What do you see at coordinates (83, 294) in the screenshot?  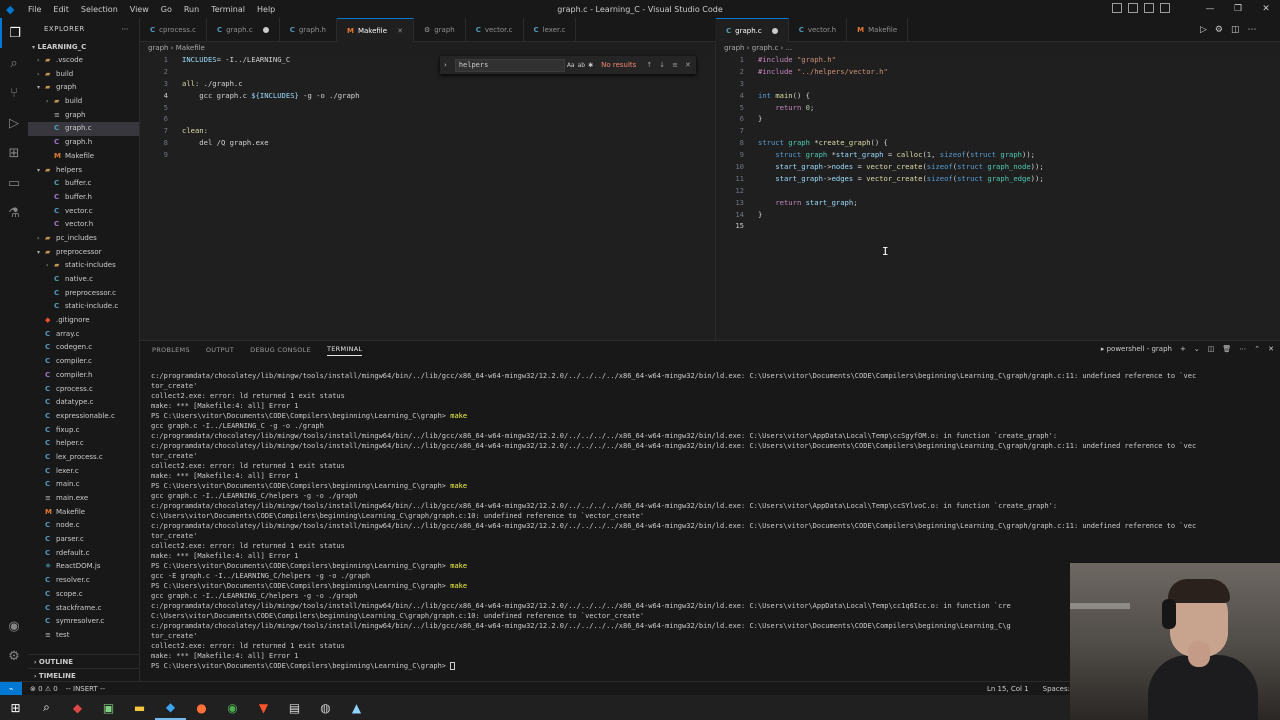 I see `file-item: Cpreprocessor.c` at bounding box center [83, 294].